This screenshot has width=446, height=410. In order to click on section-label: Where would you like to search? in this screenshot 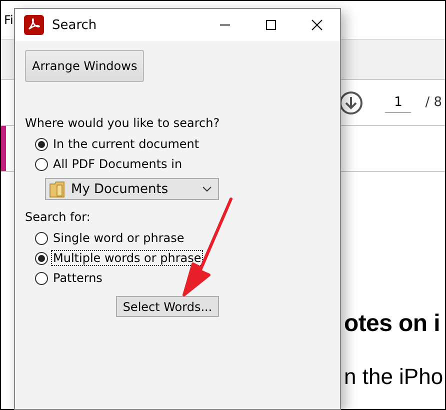, I will do `click(123, 123)`.